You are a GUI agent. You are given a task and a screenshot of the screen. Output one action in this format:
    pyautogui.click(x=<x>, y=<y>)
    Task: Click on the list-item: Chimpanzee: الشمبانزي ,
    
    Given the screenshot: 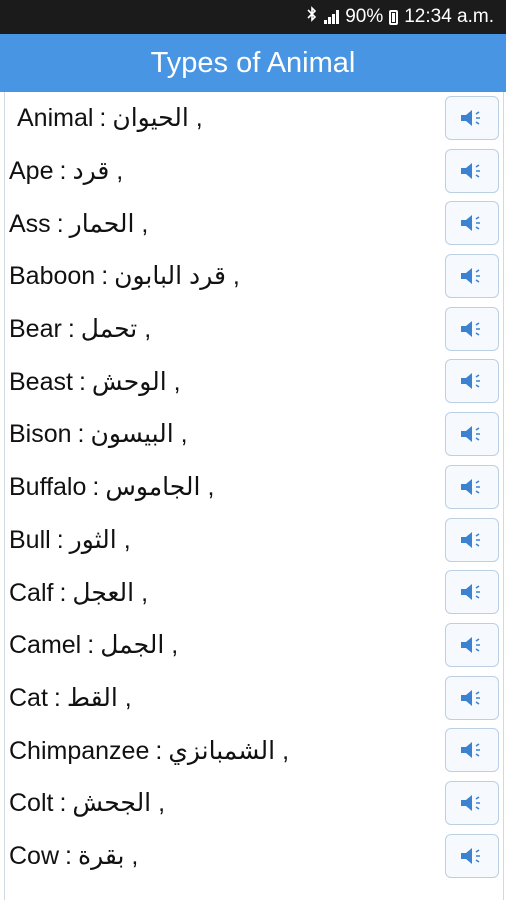 What is the action you would take?
    pyautogui.click(x=254, y=750)
    